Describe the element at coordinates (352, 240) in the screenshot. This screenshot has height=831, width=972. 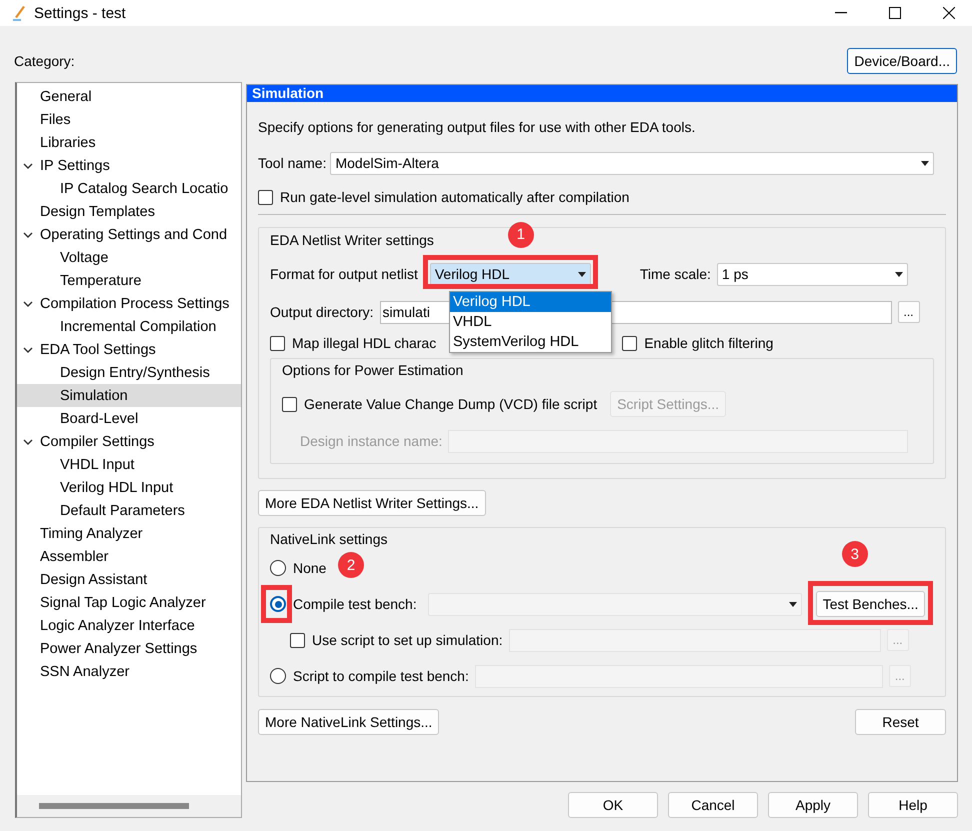
I see `group-title: EDA Netlist Writer settings` at that location.